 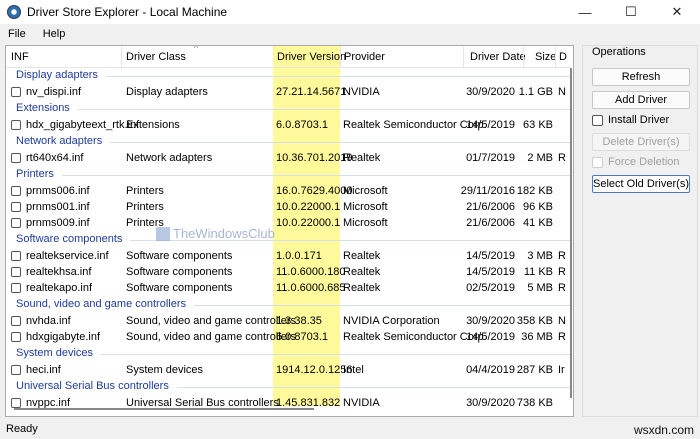 I want to click on force-deletion-checkbox: Force Deletion, so click(x=636, y=162).